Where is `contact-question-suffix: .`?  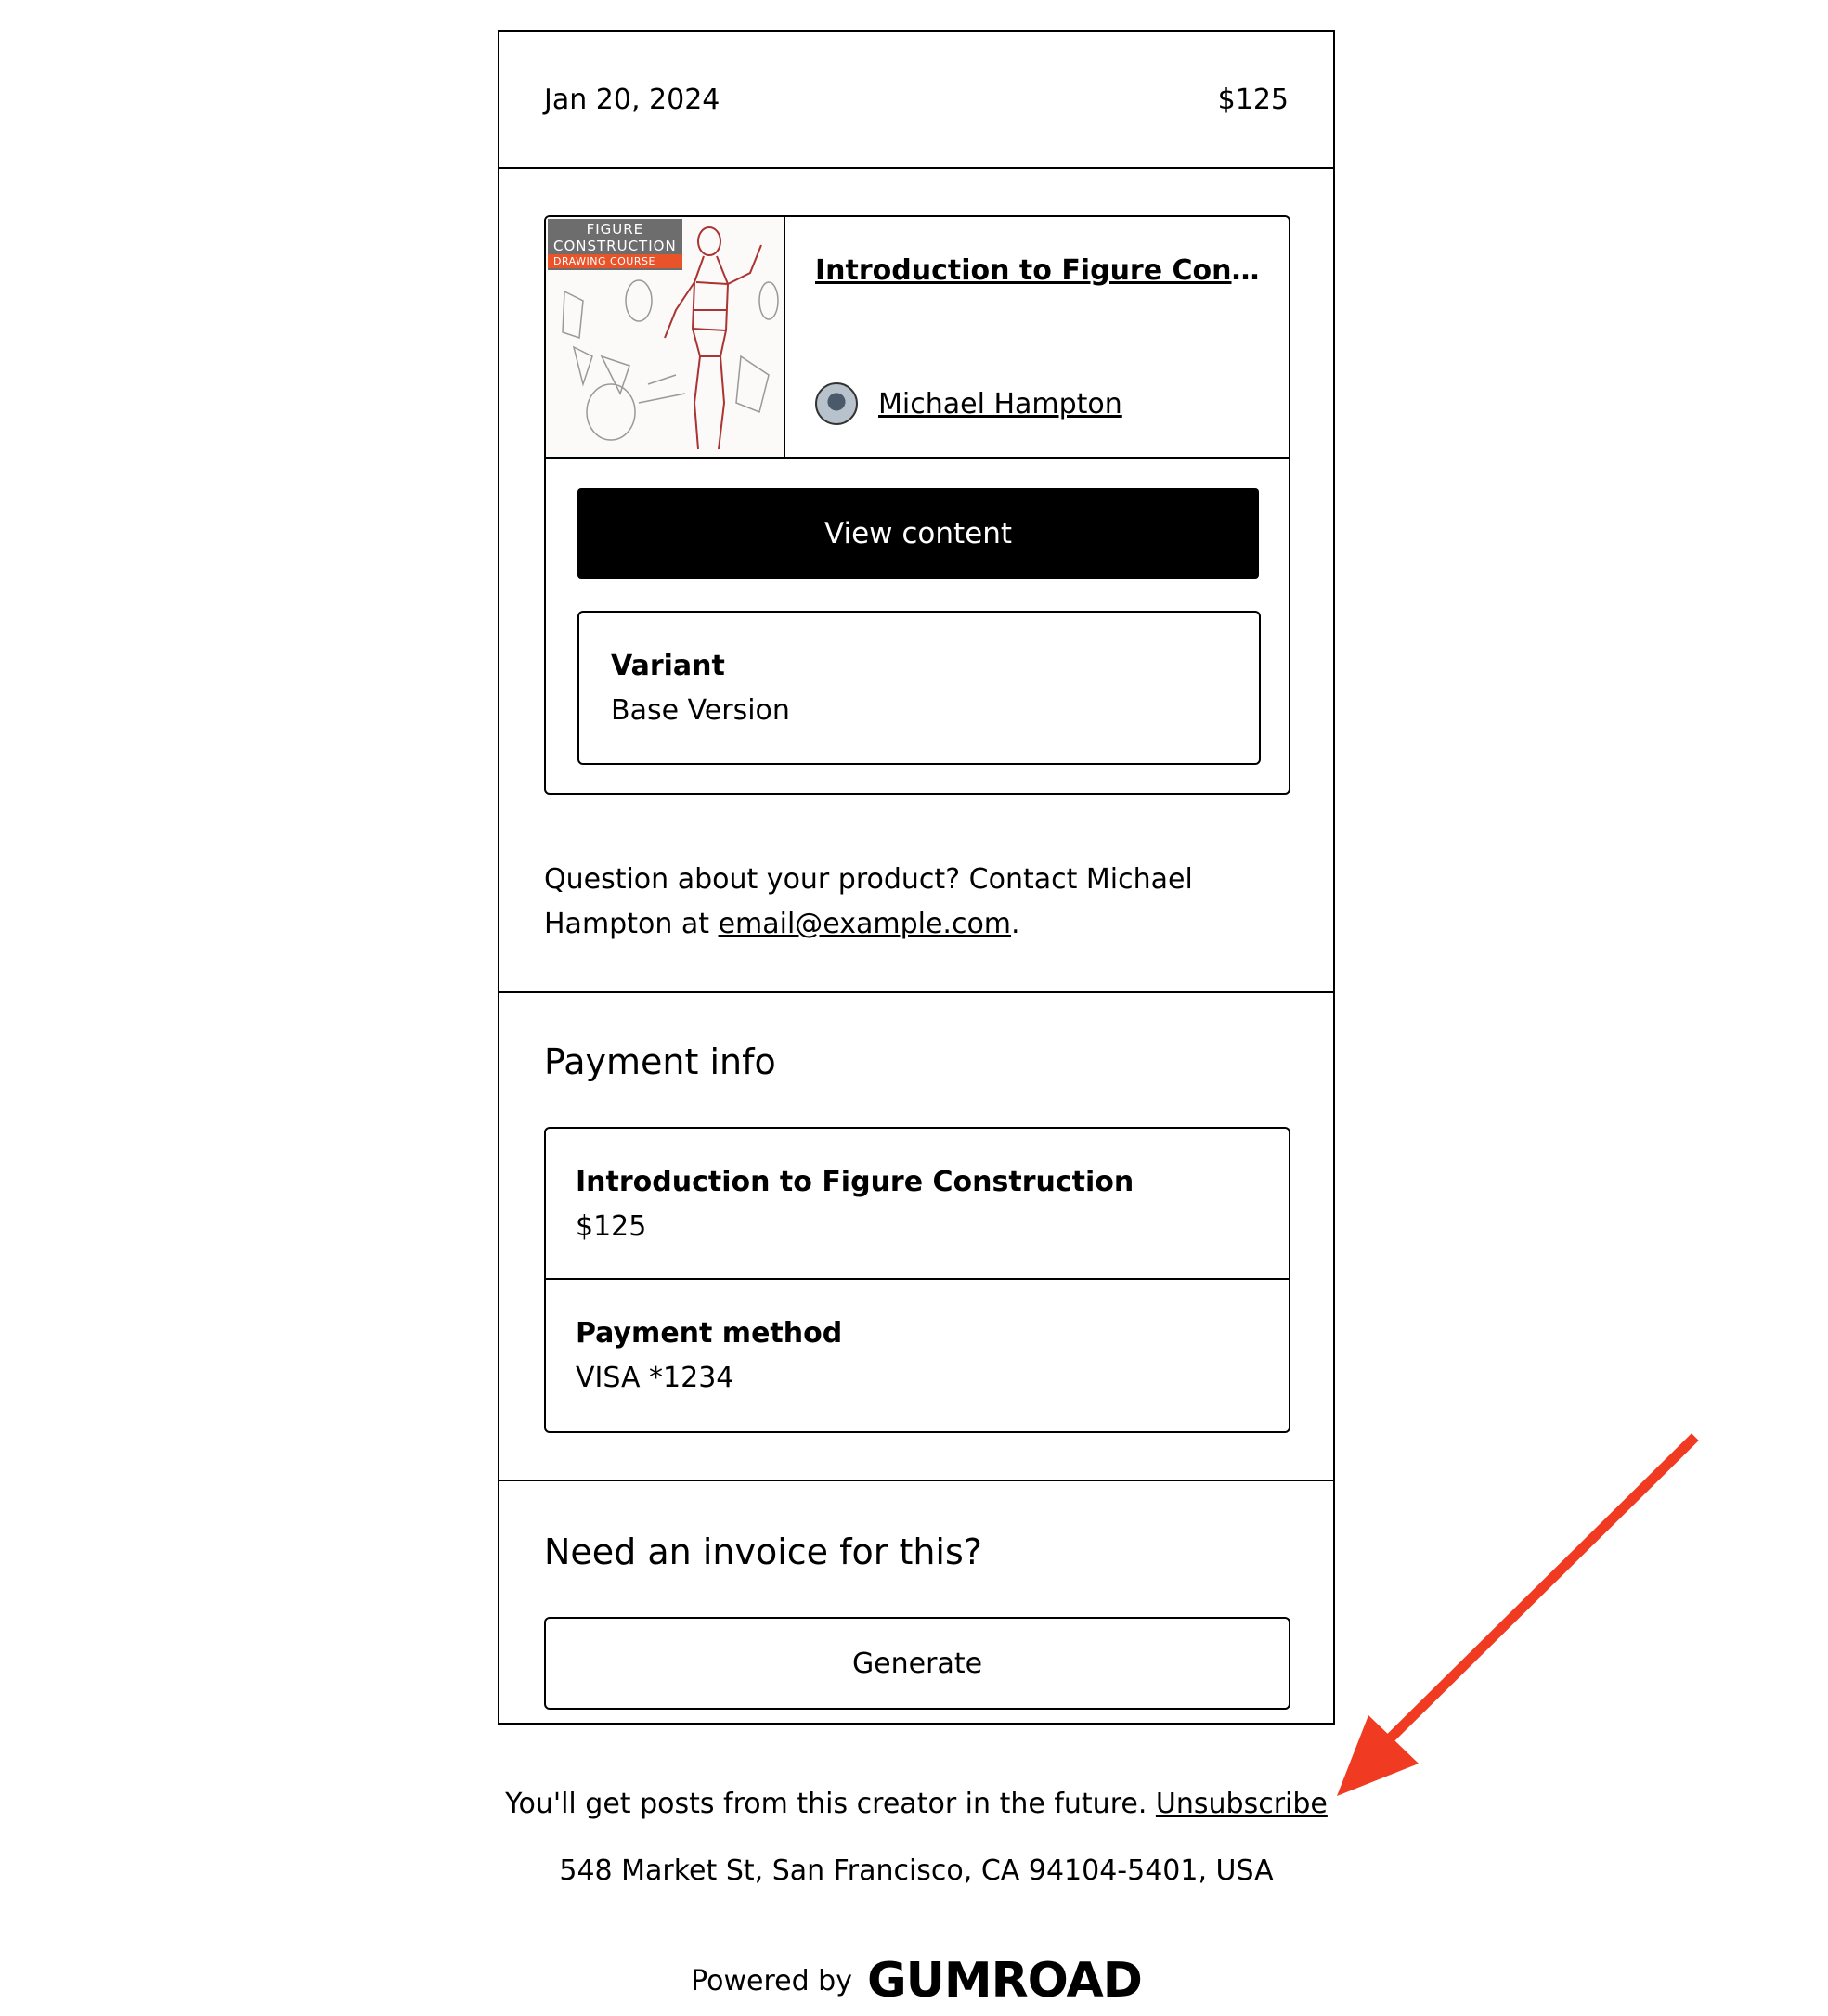 contact-question-suffix: . is located at coordinates (1015, 924).